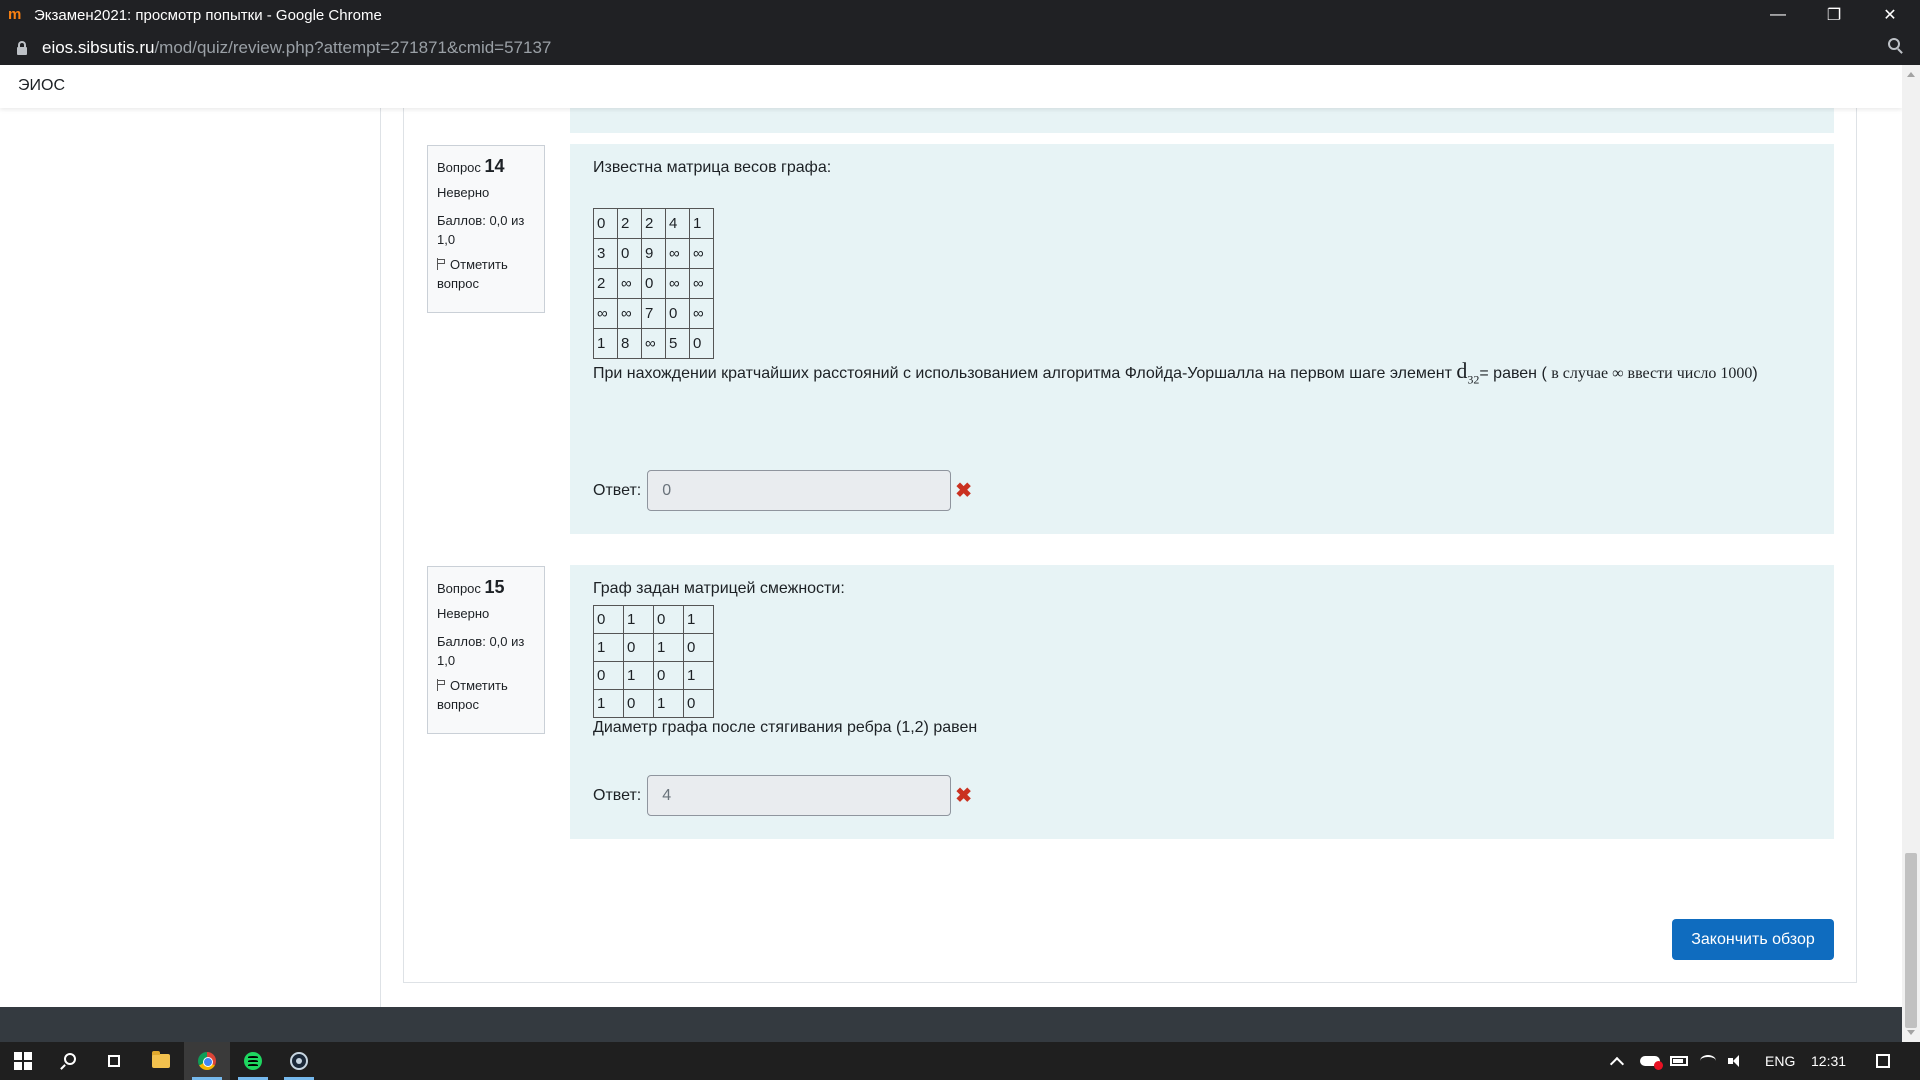 This screenshot has height=1080, width=1920. I want to click on adjacency-matrix: 0101101001011010, so click(653, 661).